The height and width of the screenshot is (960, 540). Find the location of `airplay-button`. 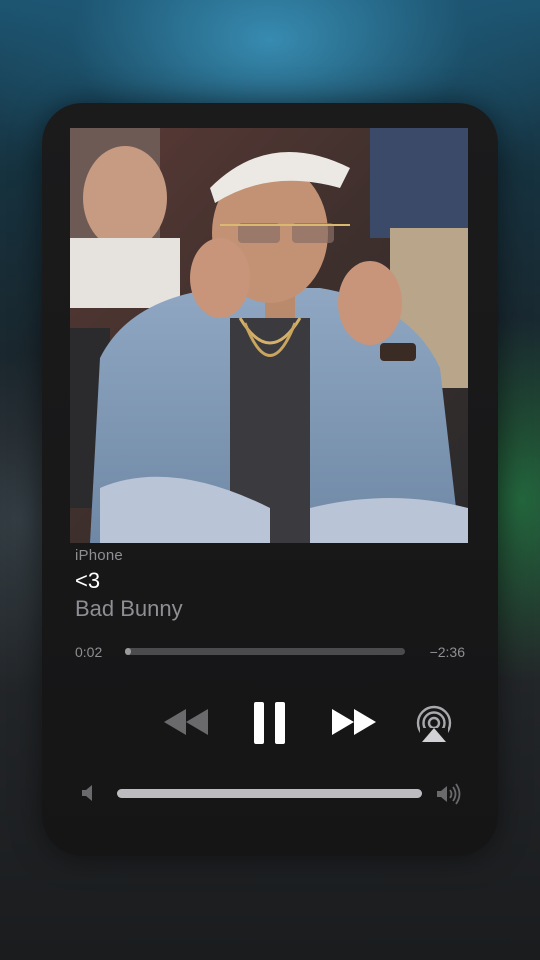

airplay-button is located at coordinates (434, 724).